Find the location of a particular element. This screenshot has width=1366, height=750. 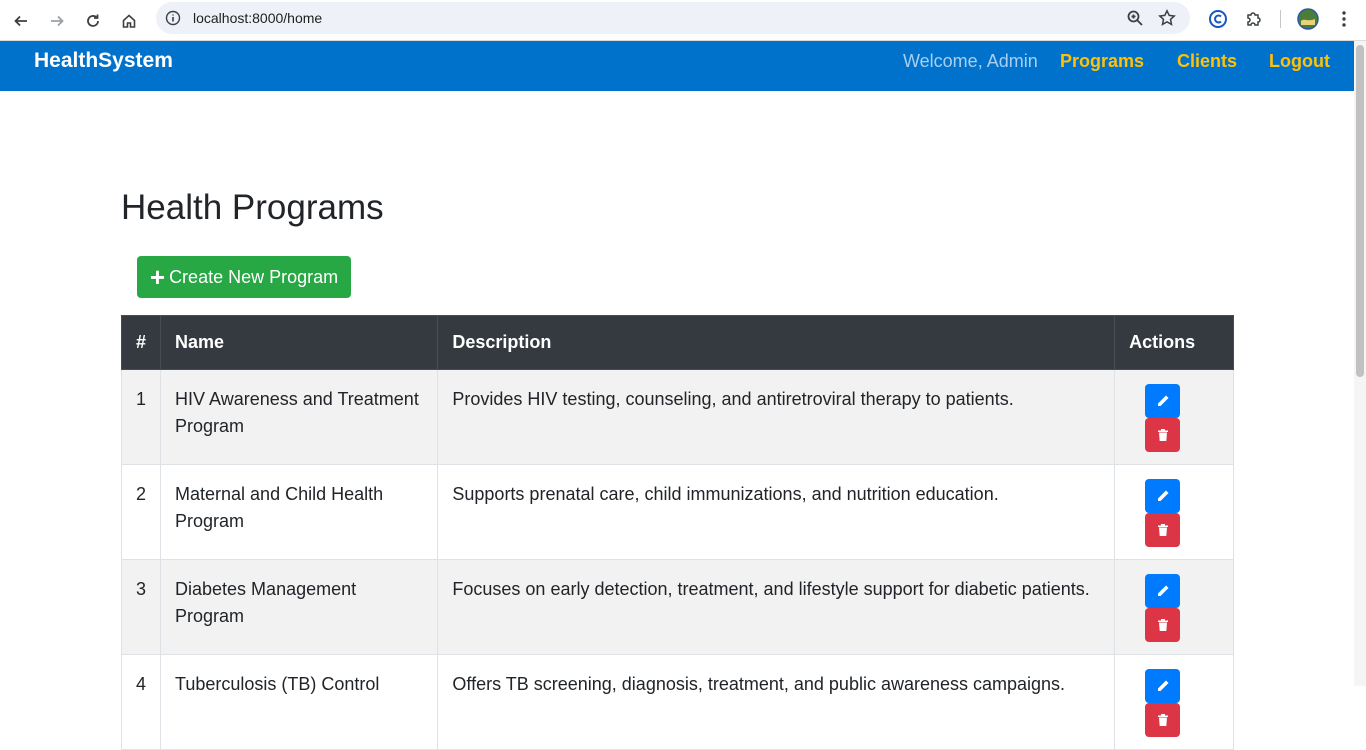

plus-icon: + is located at coordinates (157, 277).